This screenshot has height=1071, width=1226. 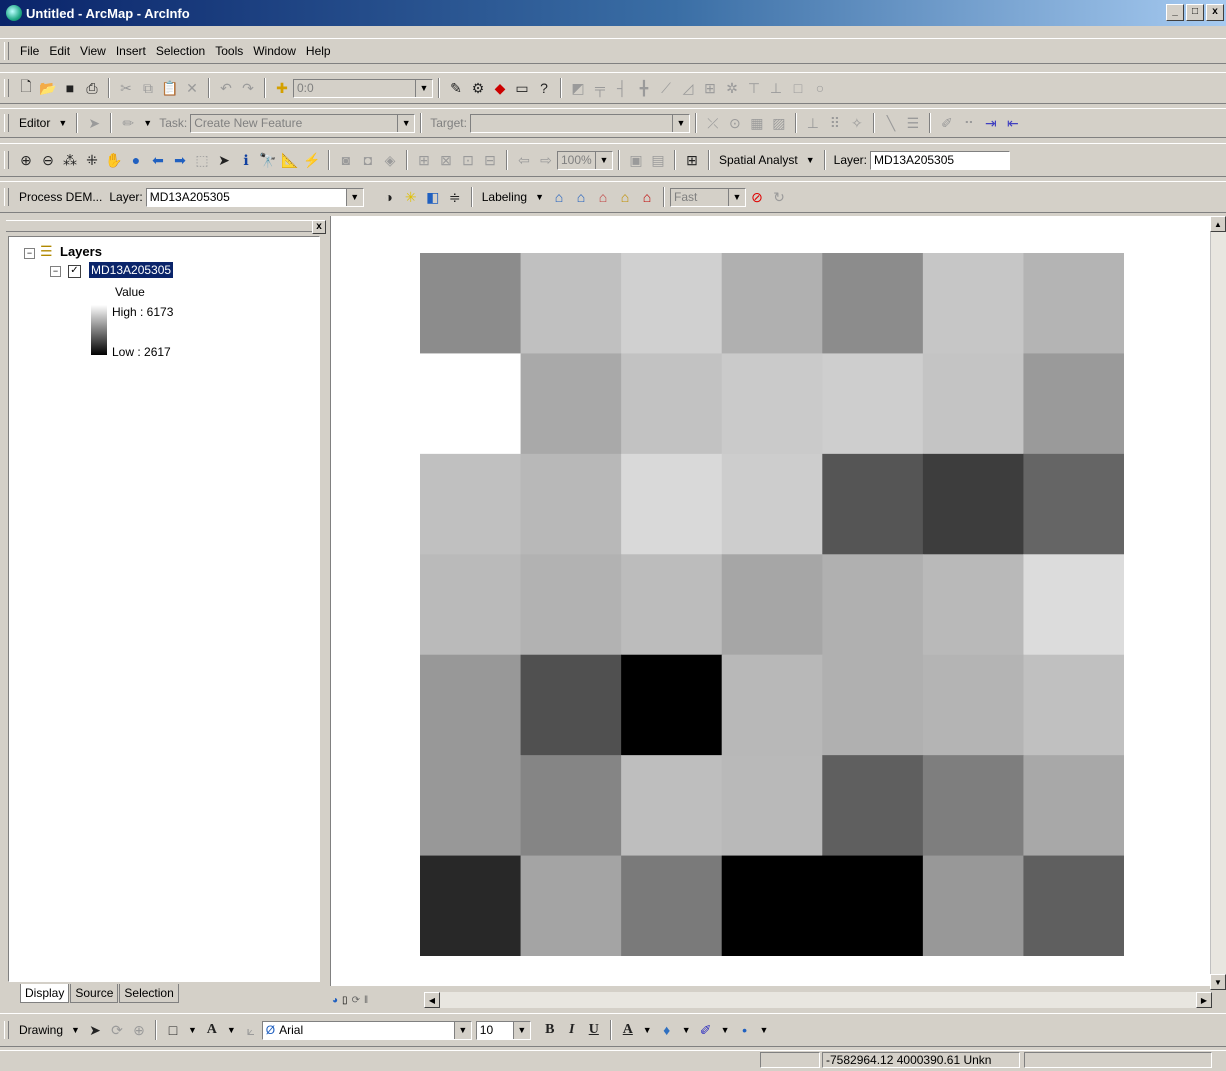 What do you see at coordinates (732, 88) in the screenshot?
I see `tool-icon-8: ✲` at bounding box center [732, 88].